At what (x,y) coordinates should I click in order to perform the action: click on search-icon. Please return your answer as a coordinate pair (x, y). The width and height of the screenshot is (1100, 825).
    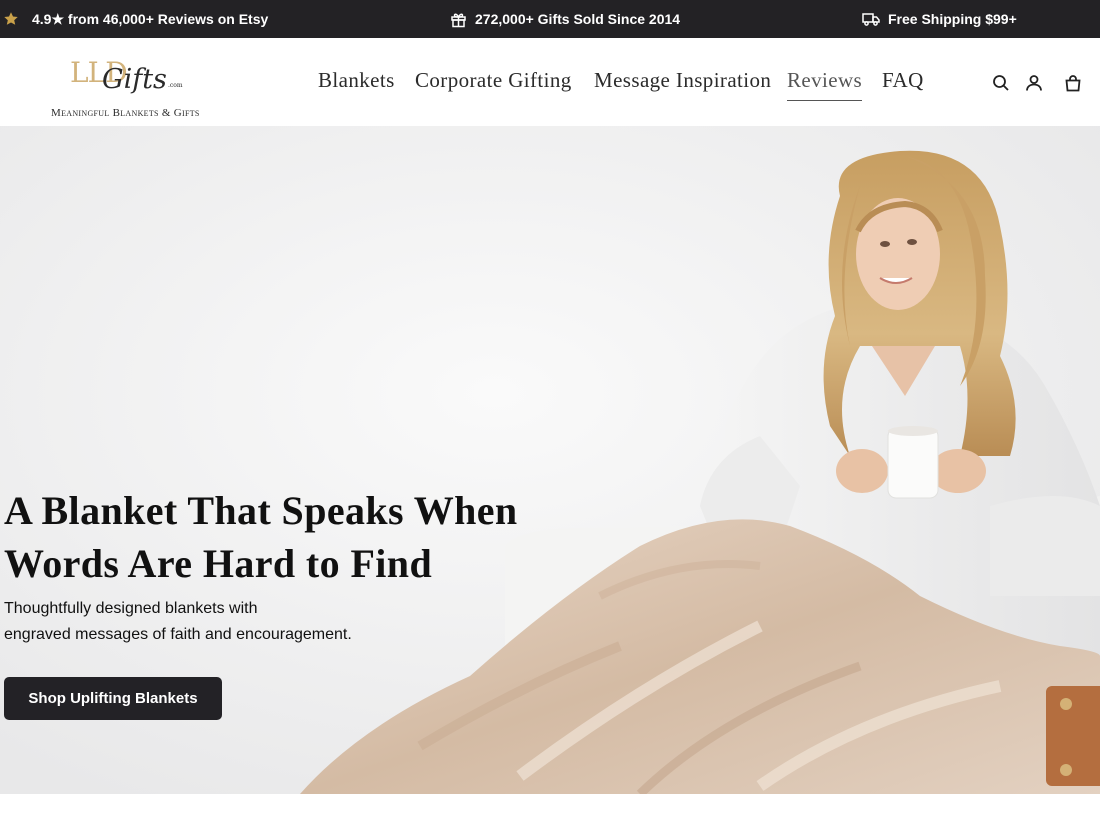
    Looking at the image, I should click on (1001, 83).